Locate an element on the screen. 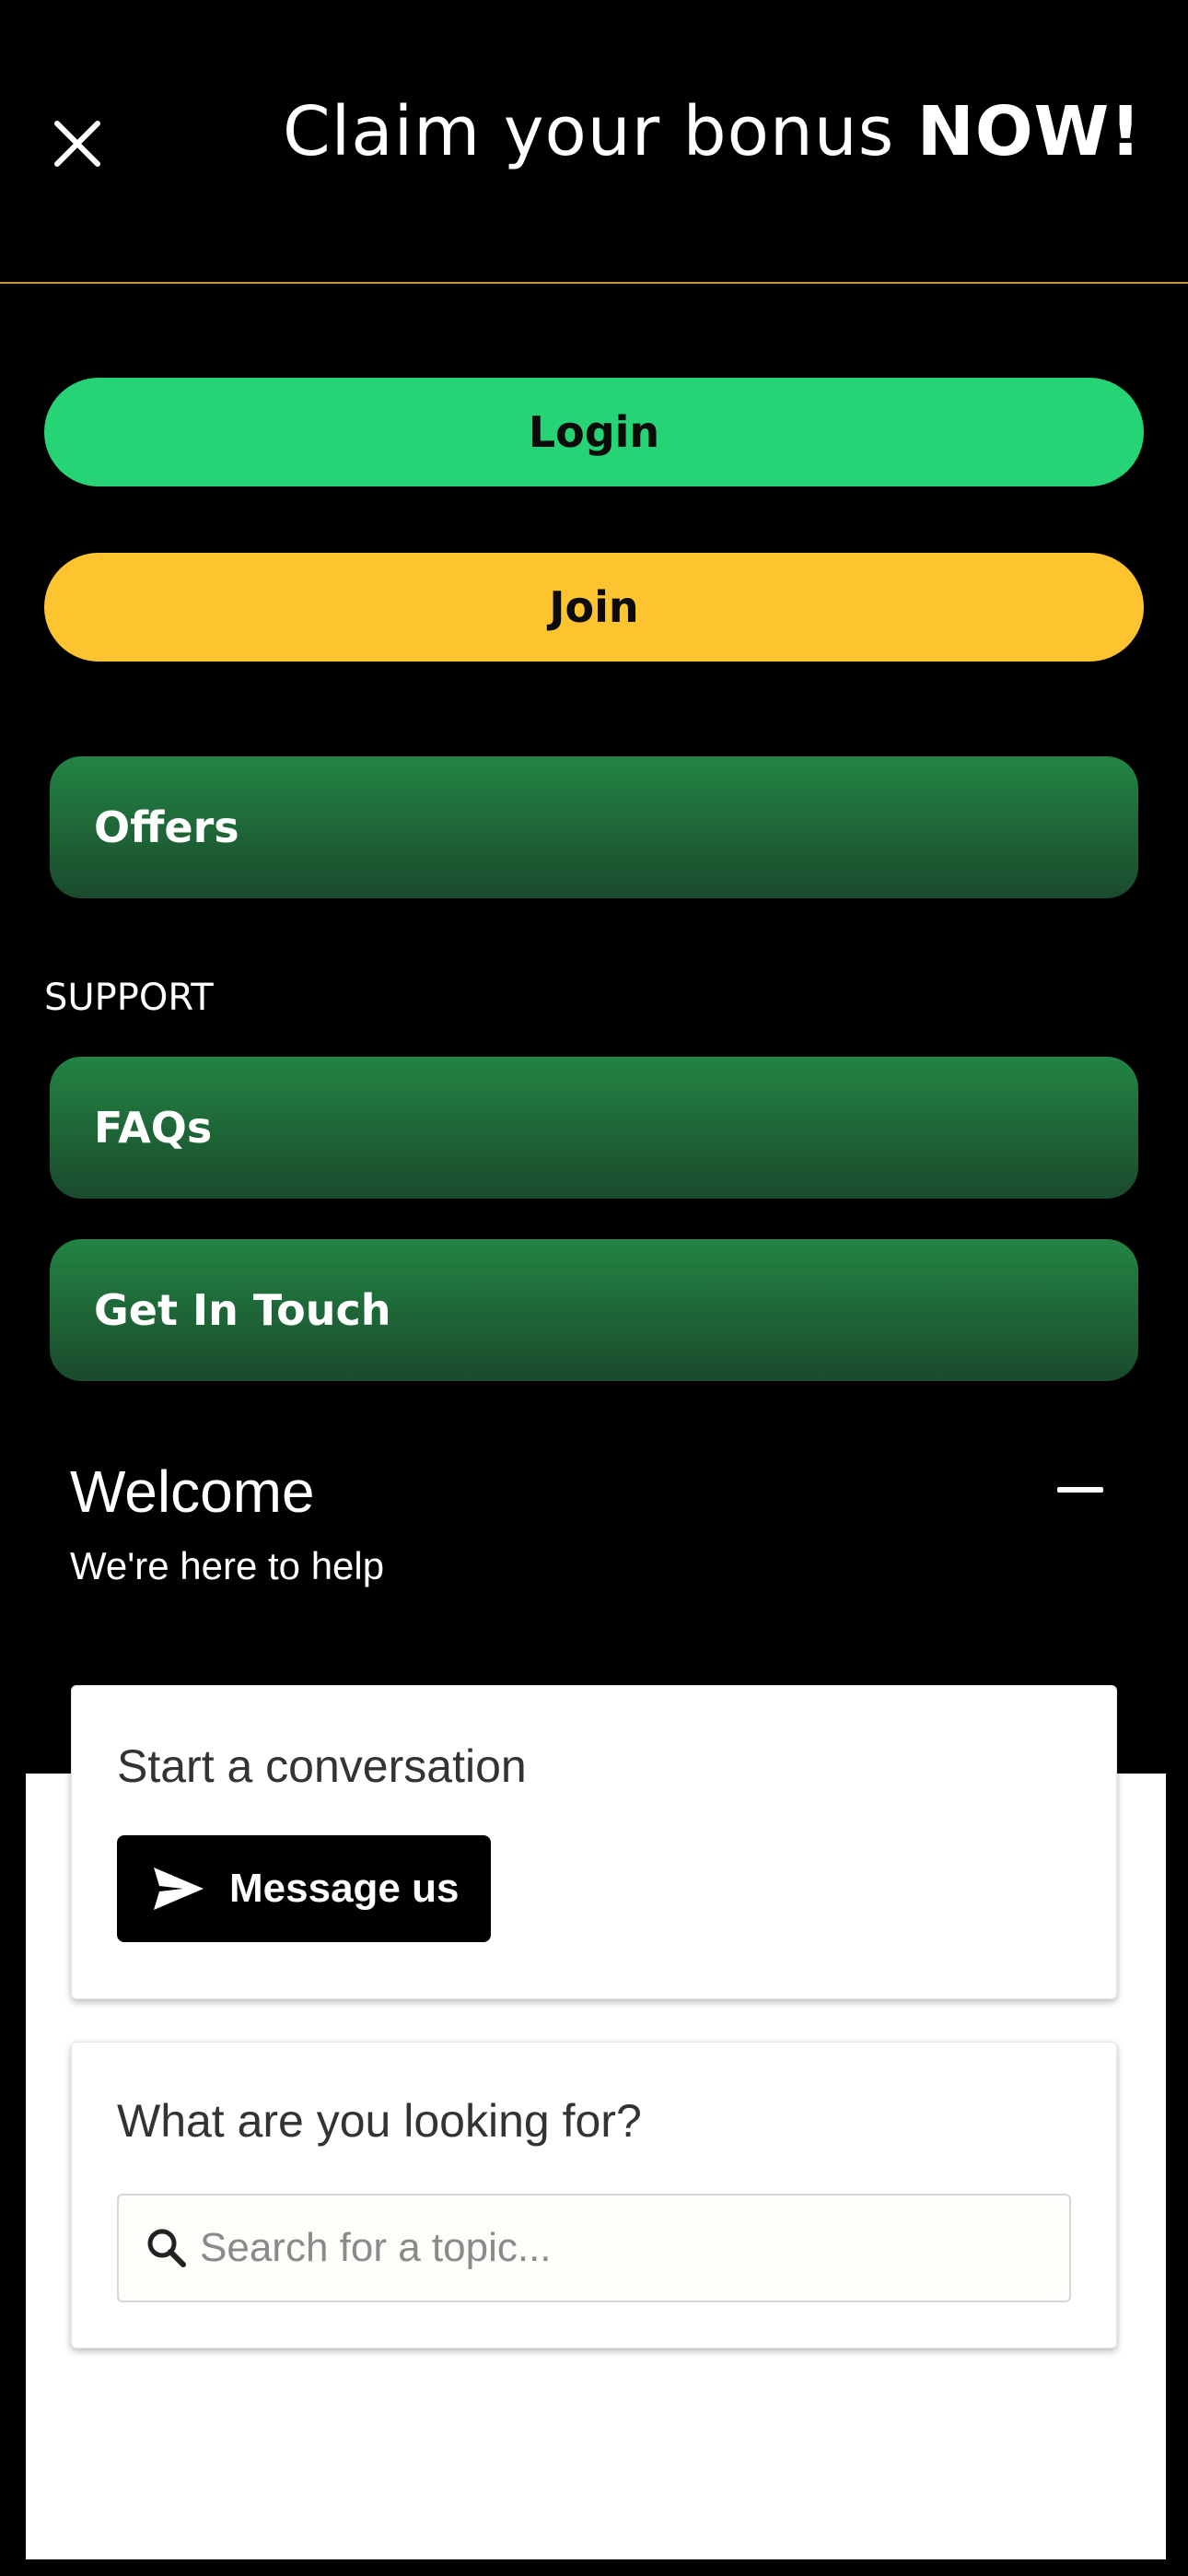  close-icon is located at coordinates (77, 144).